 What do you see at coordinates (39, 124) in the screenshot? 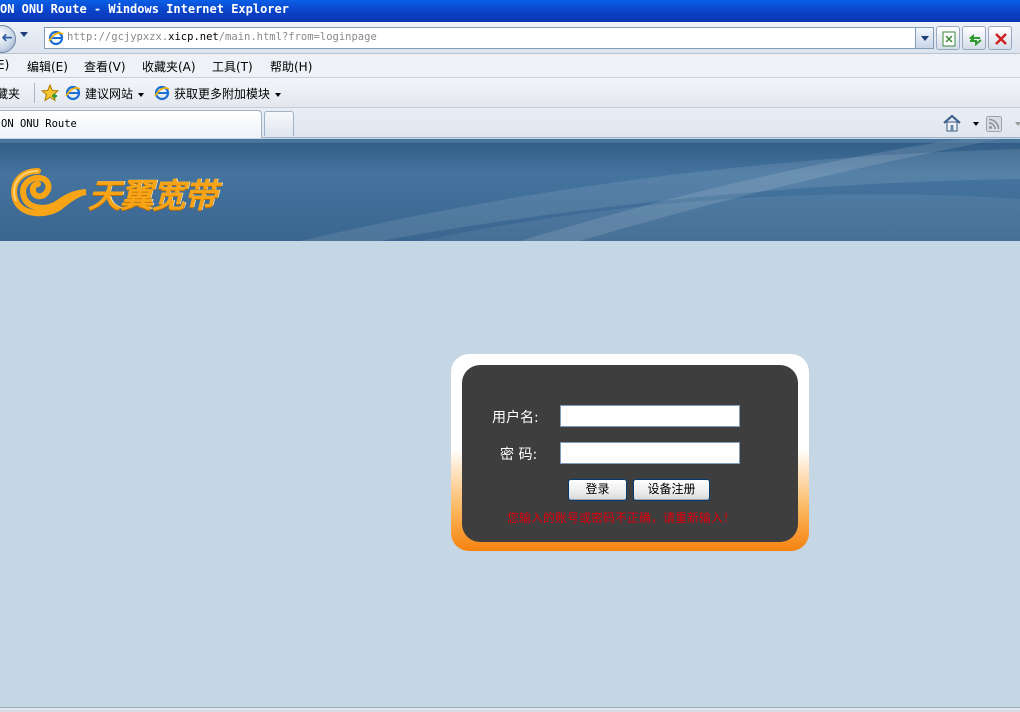
I see `tab-title: ON ONU Route` at bounding box center [39, 124].